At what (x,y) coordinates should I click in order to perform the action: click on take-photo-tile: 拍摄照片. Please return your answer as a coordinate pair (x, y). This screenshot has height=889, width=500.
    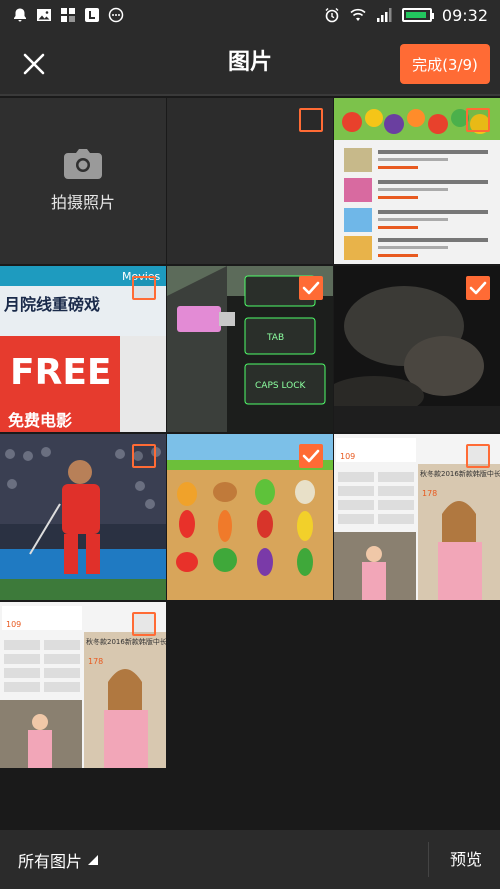
    Looking at the image, I should click on (83, 181).